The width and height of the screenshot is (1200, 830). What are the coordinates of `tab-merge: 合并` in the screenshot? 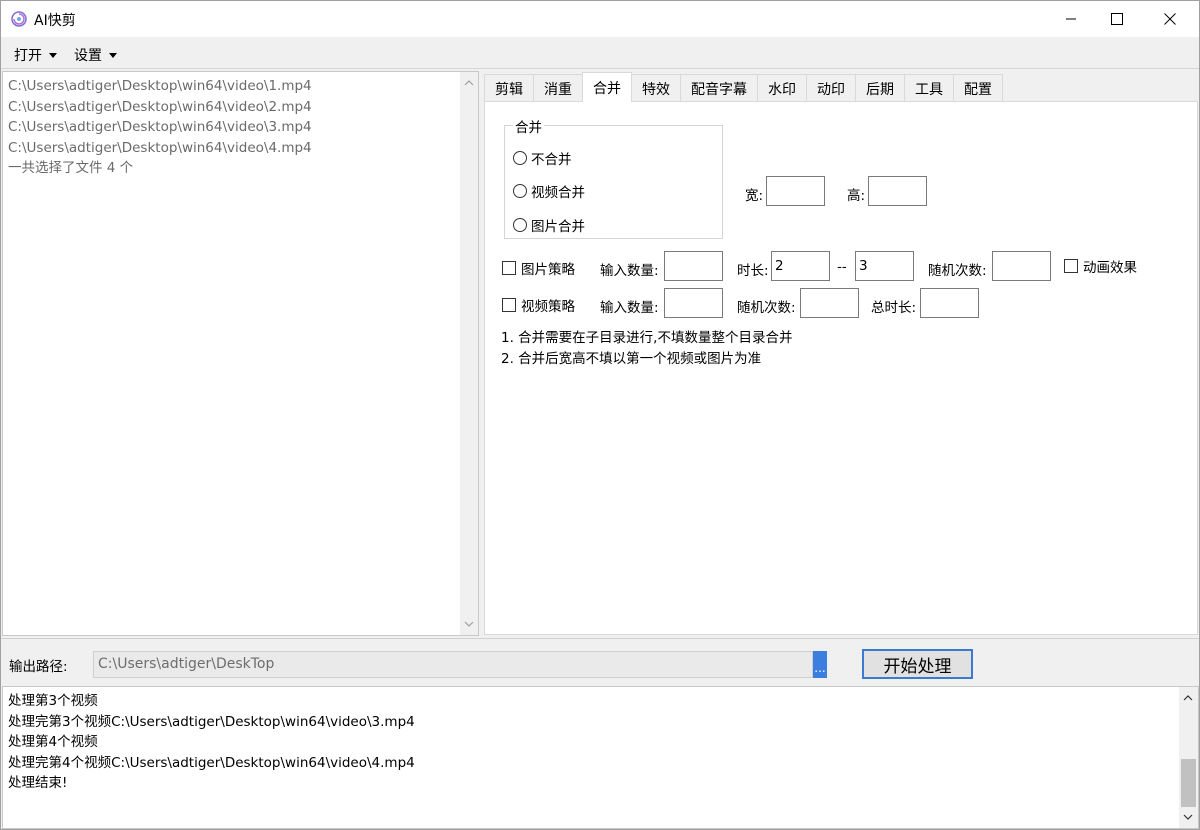 It's located at (607, 87).